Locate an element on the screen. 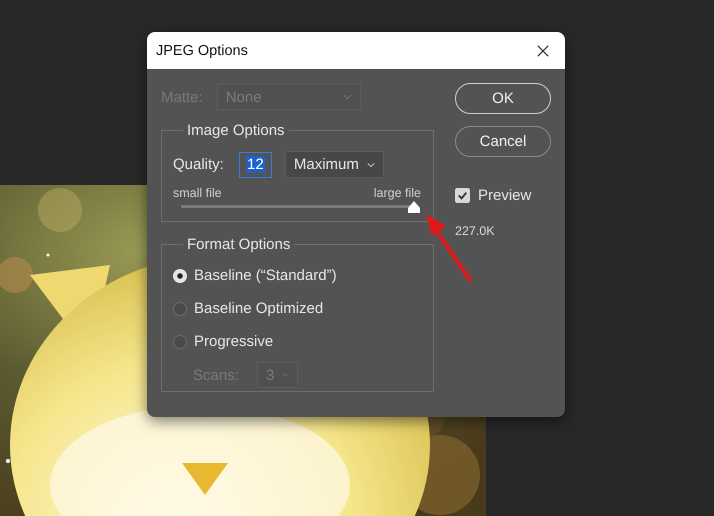  cancel-button: Cancel is located at coordinates (503, 141).